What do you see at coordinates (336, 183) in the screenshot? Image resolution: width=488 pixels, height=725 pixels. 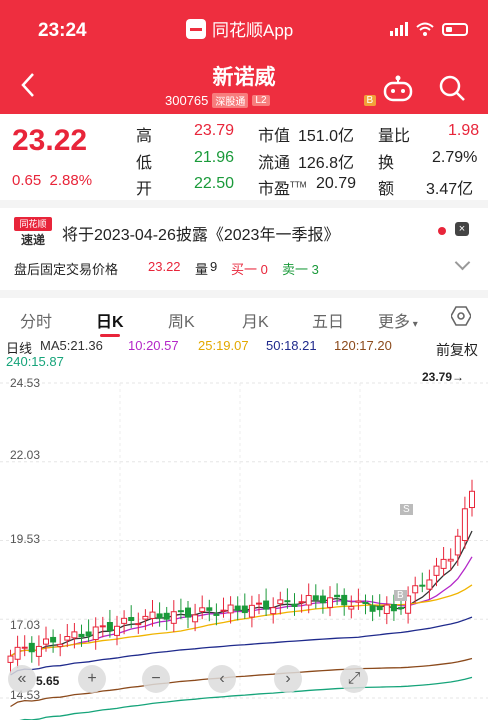 I see `stat-value-pe: 20.79` at bounding box center [336, 183].